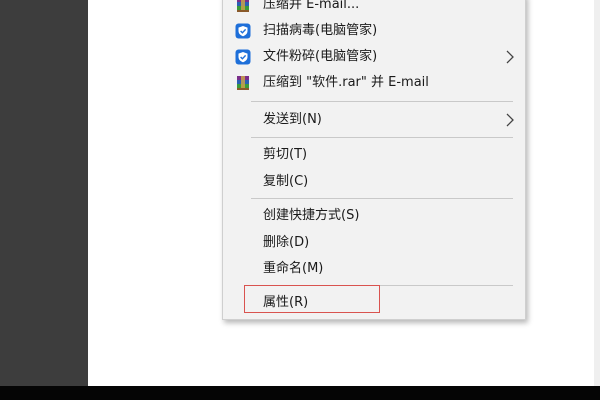 This screenshot has height=400, width=600. What do you see at coordinates (44, 194) in the screenshot?
I see `background-window-panel` at bounding box center [44, 194].